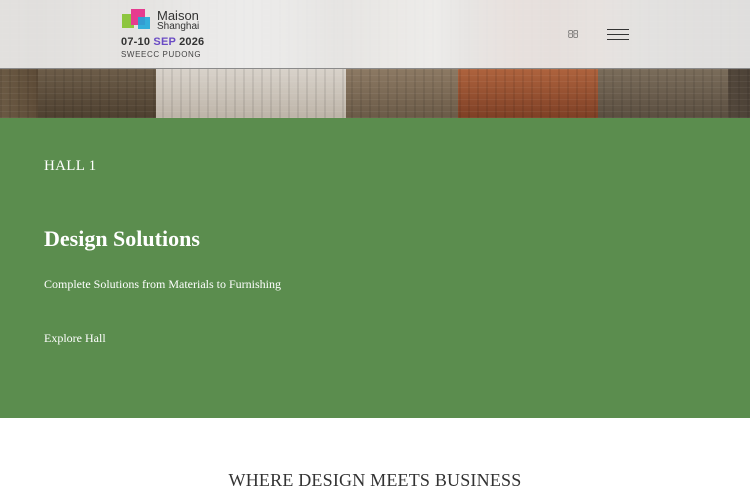  Describe the element at coordinates (136, 42) in the screenshot. I see `logo-dates-days: 07-10` at that location.